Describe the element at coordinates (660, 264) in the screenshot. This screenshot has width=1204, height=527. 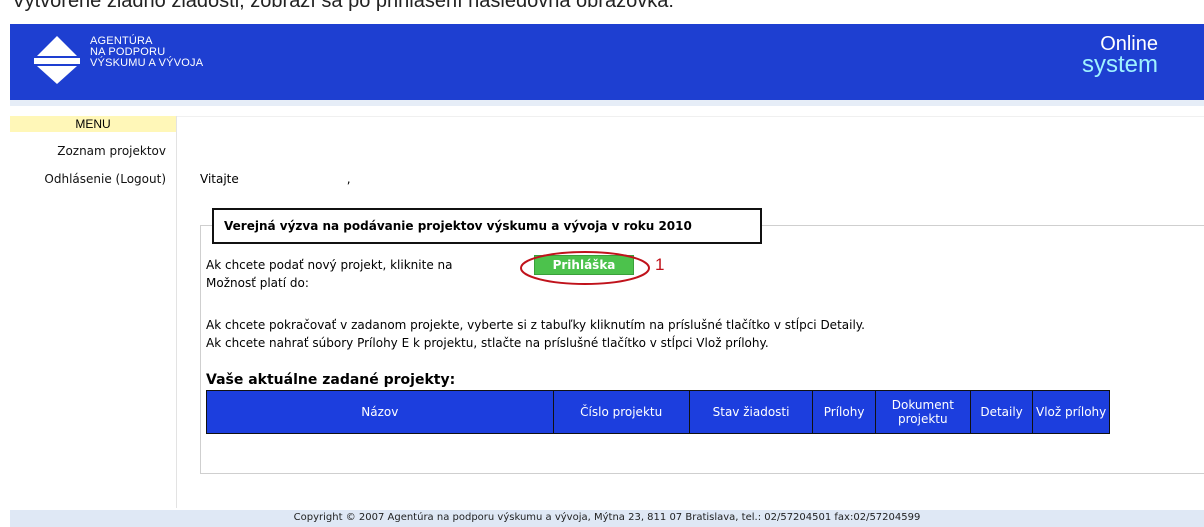
I see `callout-number: 1` at that location.